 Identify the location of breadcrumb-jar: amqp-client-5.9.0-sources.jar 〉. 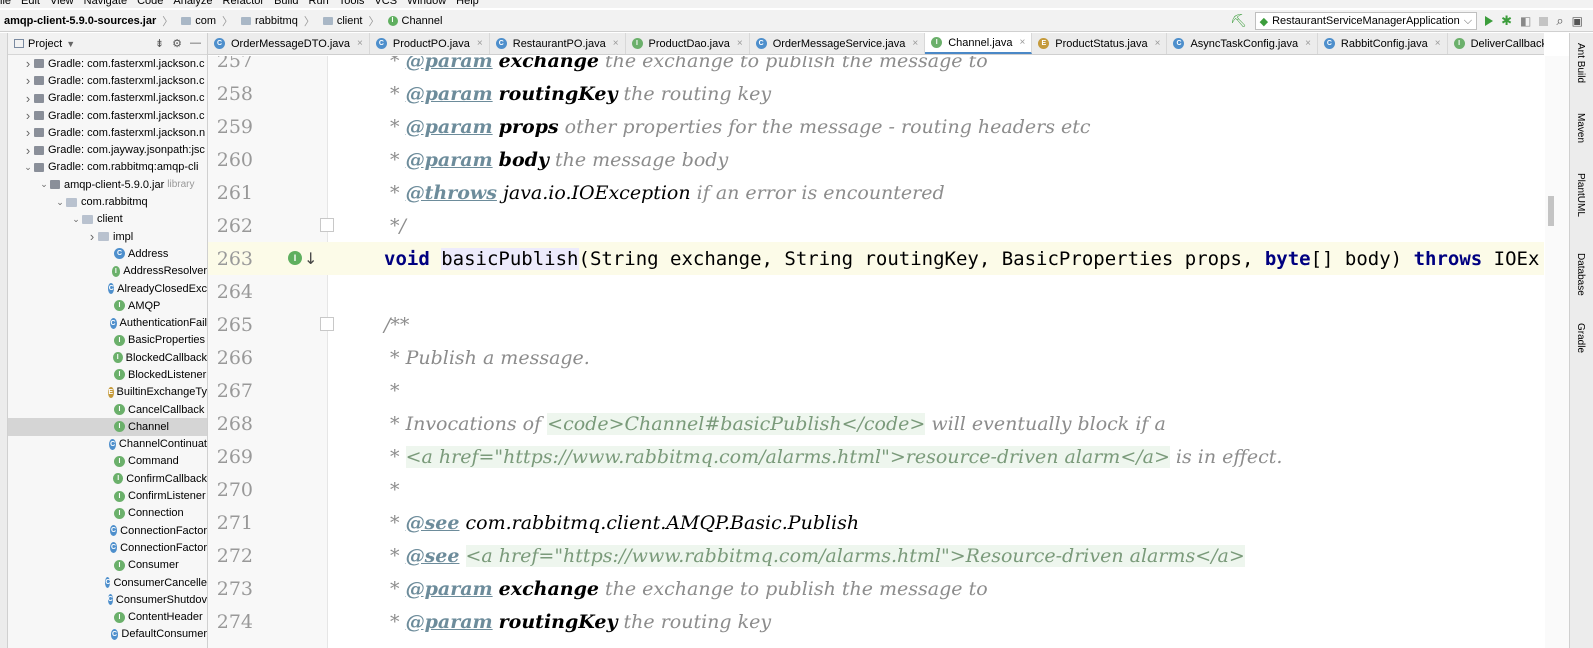
(88, 21).